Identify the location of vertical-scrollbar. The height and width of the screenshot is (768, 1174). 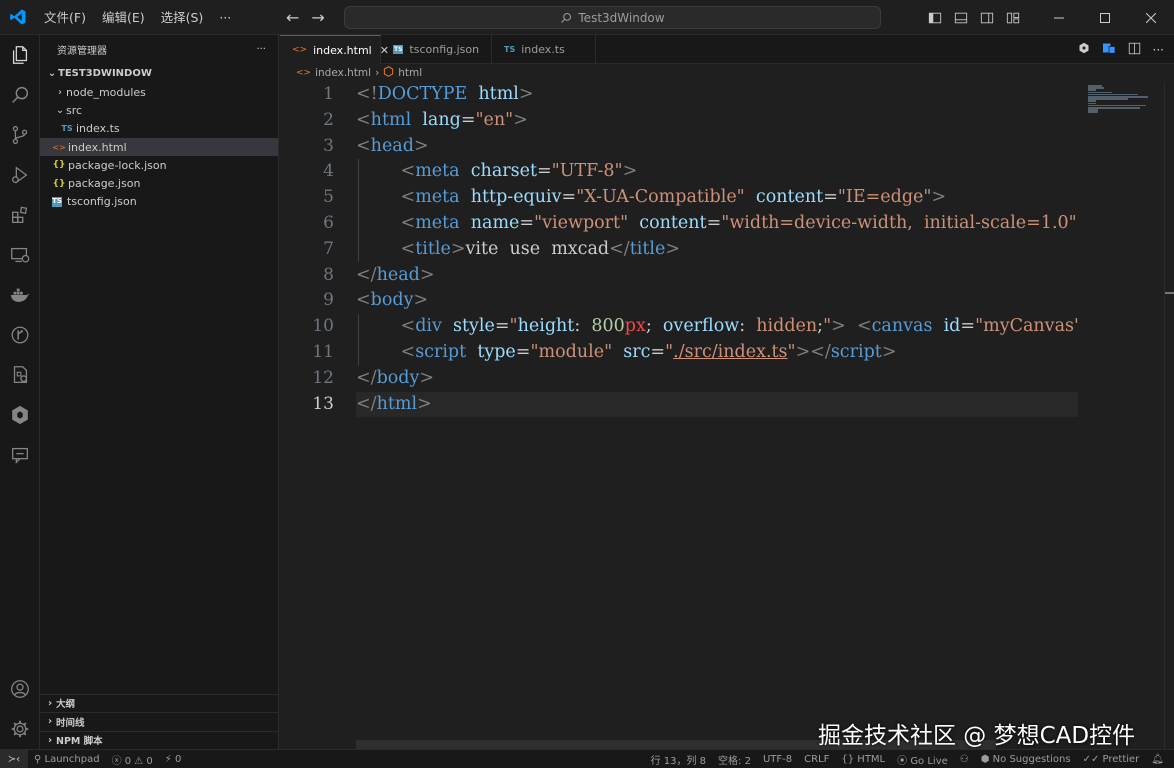
(1169, 415).